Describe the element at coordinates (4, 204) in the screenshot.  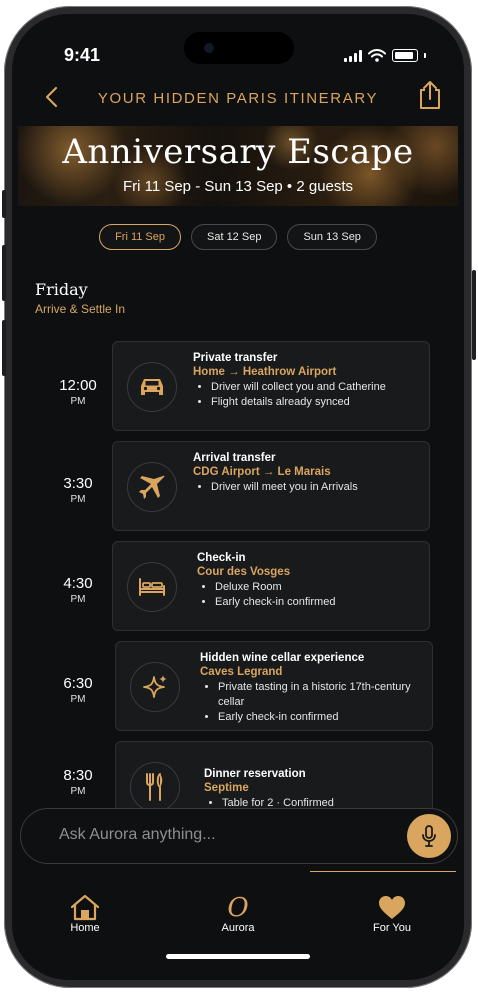
I see `side-button-action` at that location.